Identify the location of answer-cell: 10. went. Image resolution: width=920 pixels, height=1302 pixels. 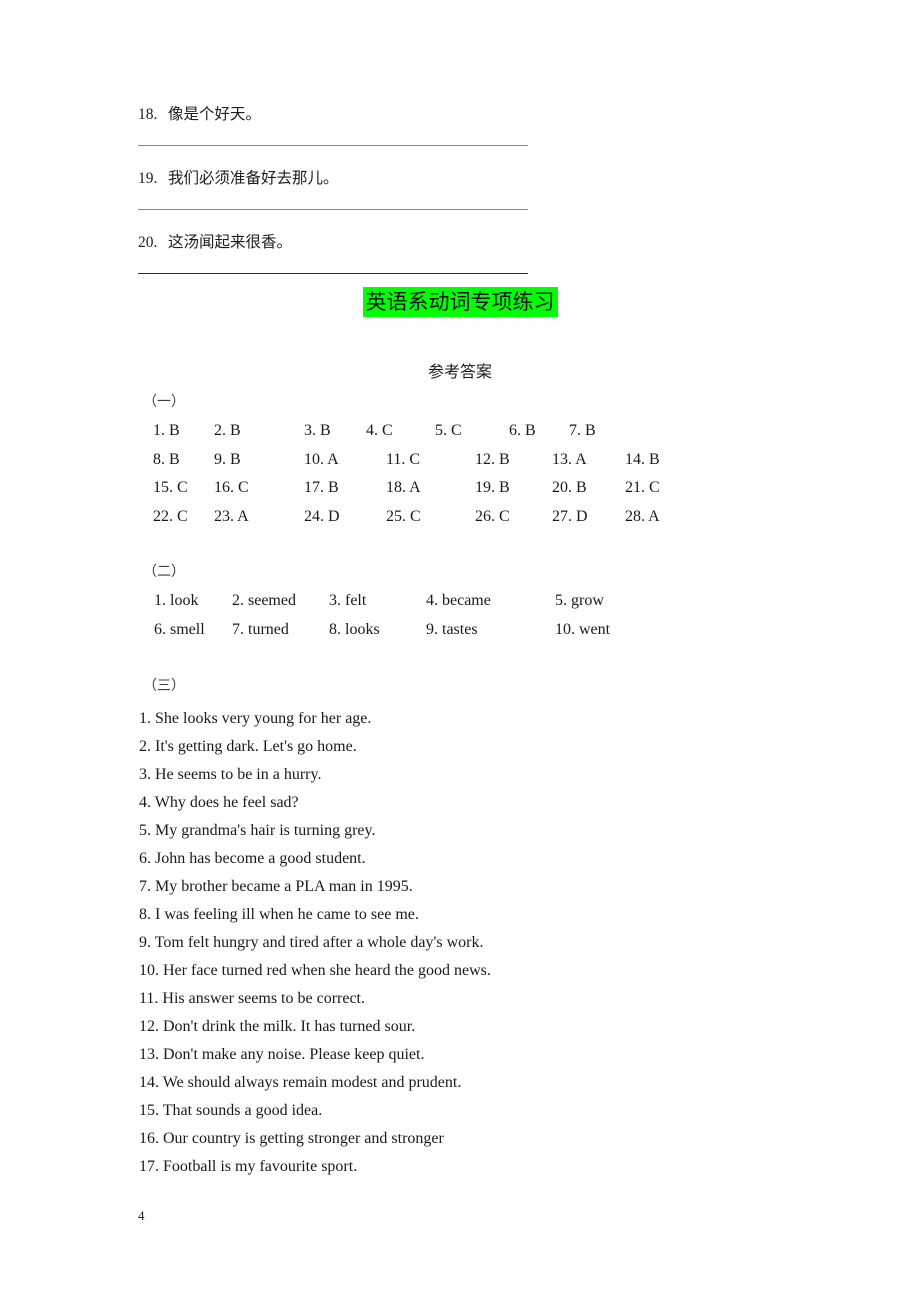
(583, 629).